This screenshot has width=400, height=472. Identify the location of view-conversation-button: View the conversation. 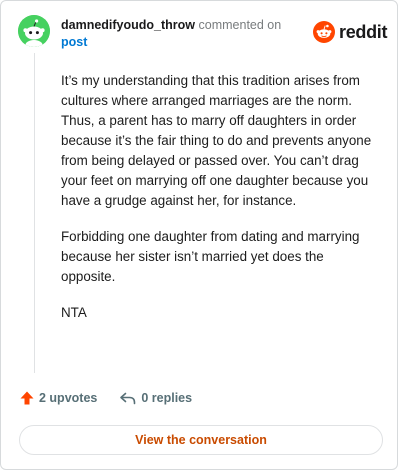
(201, 440).